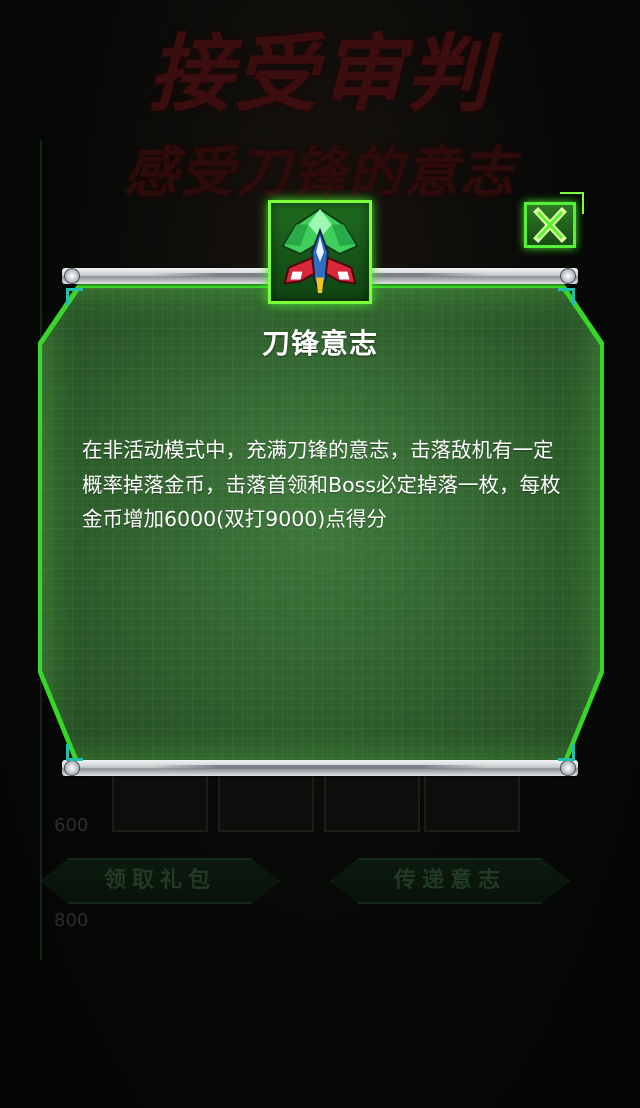  I want to click on background-title-line-2: 感受刀锋的意志, so click(320, 172).